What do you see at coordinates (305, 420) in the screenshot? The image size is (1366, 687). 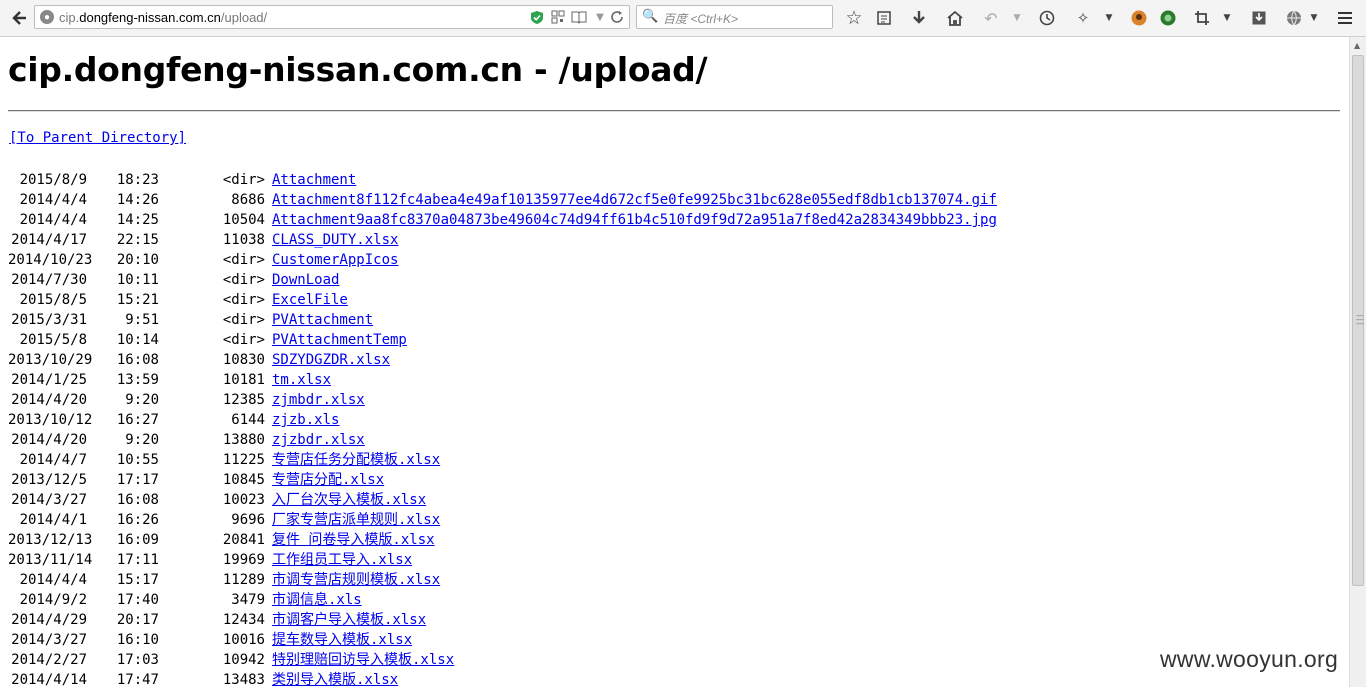 I see `entry-link: zjzb.xls` at bounding box center [305, 420].